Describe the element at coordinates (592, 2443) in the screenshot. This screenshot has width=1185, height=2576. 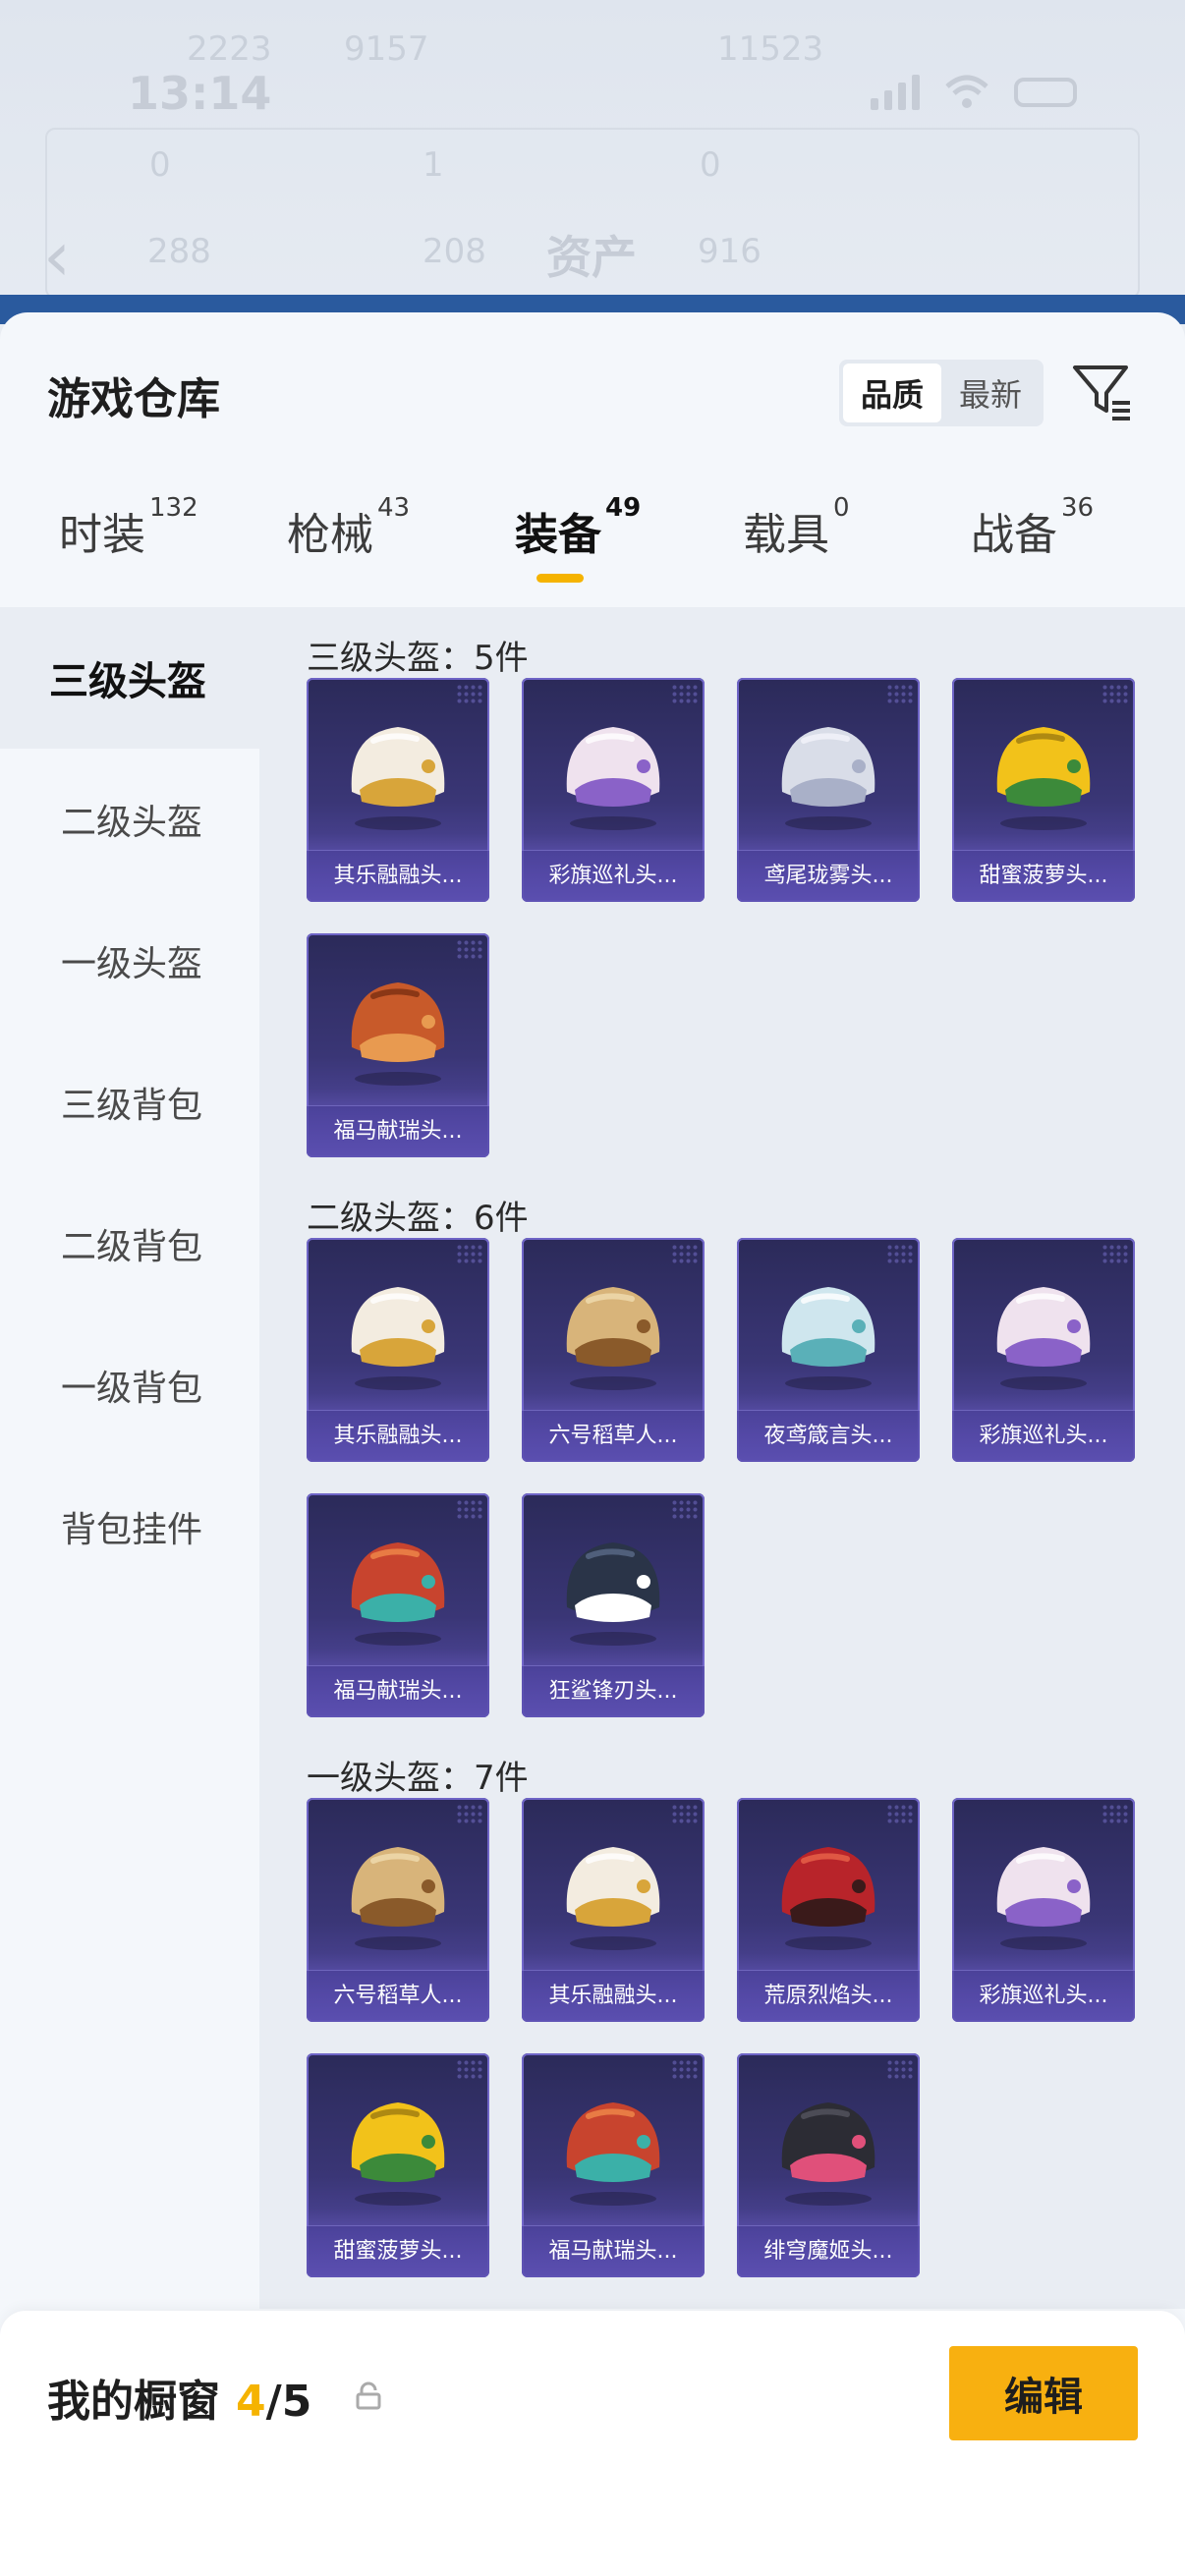
I see `showcase-footer: 我的橱窗 4/5 编辑` at that location.